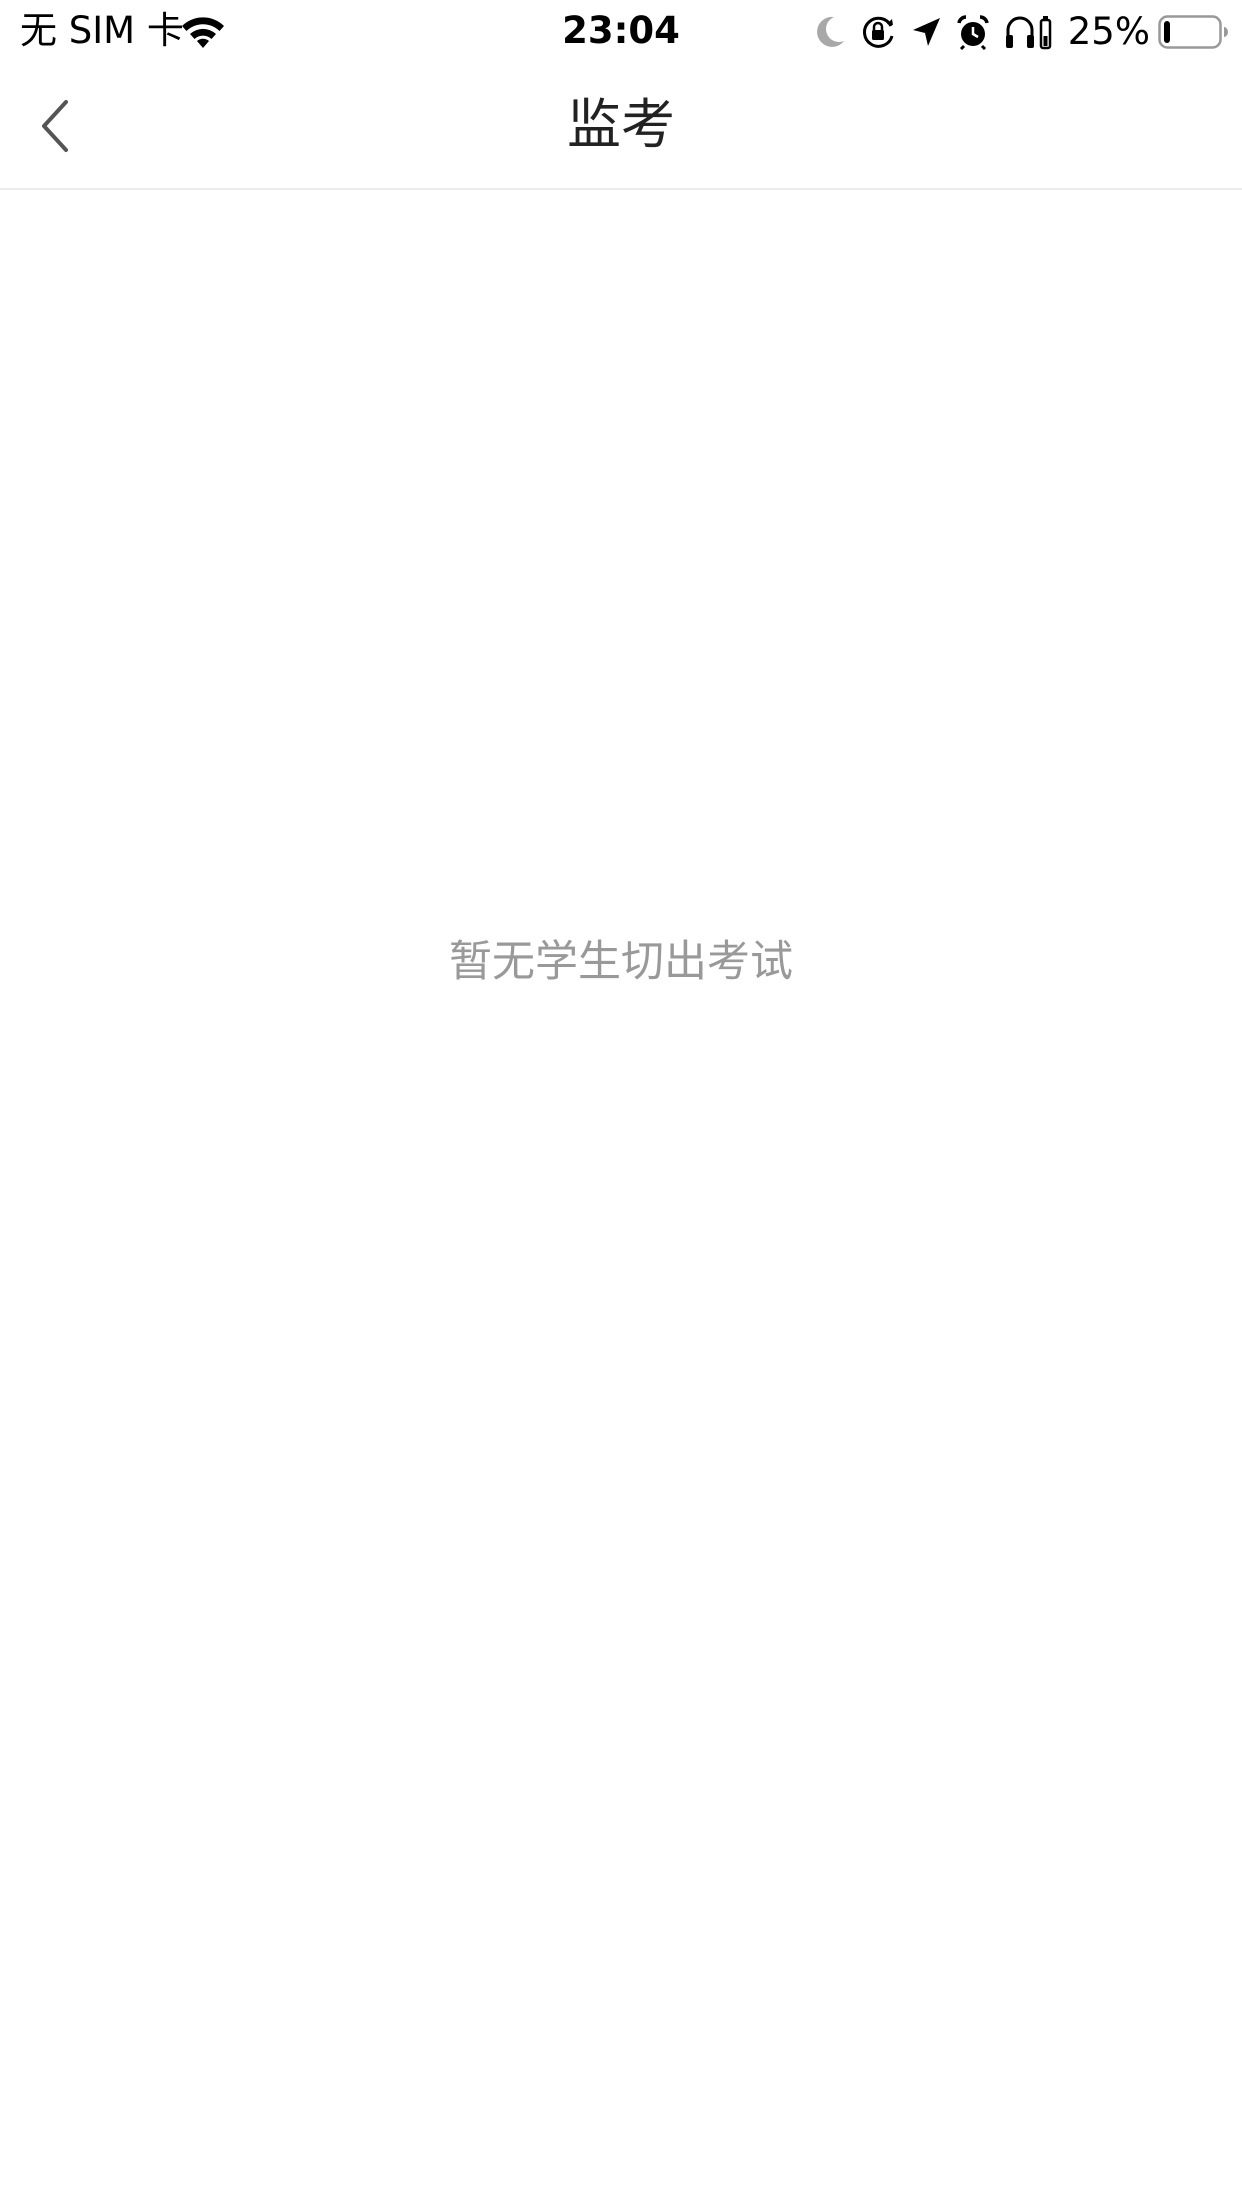 This screenshot has width=1242, height=2208. Describe the element at coordinates (926, 32) in the screenshot. I see `location-icon` at that location.